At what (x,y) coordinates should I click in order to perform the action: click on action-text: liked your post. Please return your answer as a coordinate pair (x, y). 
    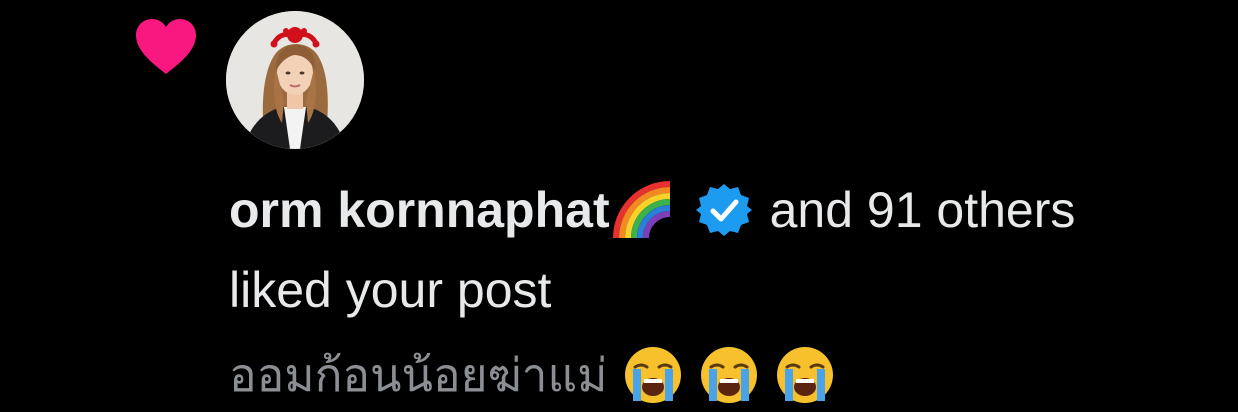
    Looking at the image, I should click on (390, 290).